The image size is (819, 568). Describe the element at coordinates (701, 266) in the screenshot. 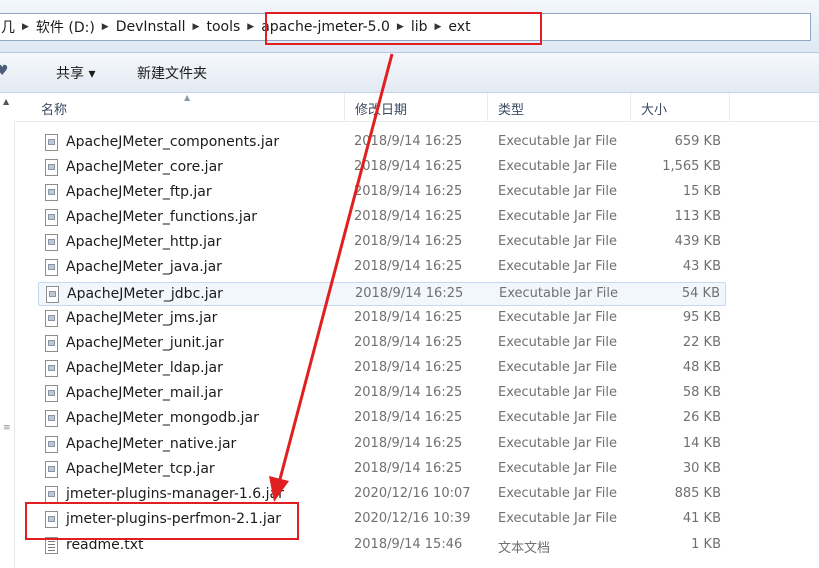

I see `file-size: 43 KB` at that location.